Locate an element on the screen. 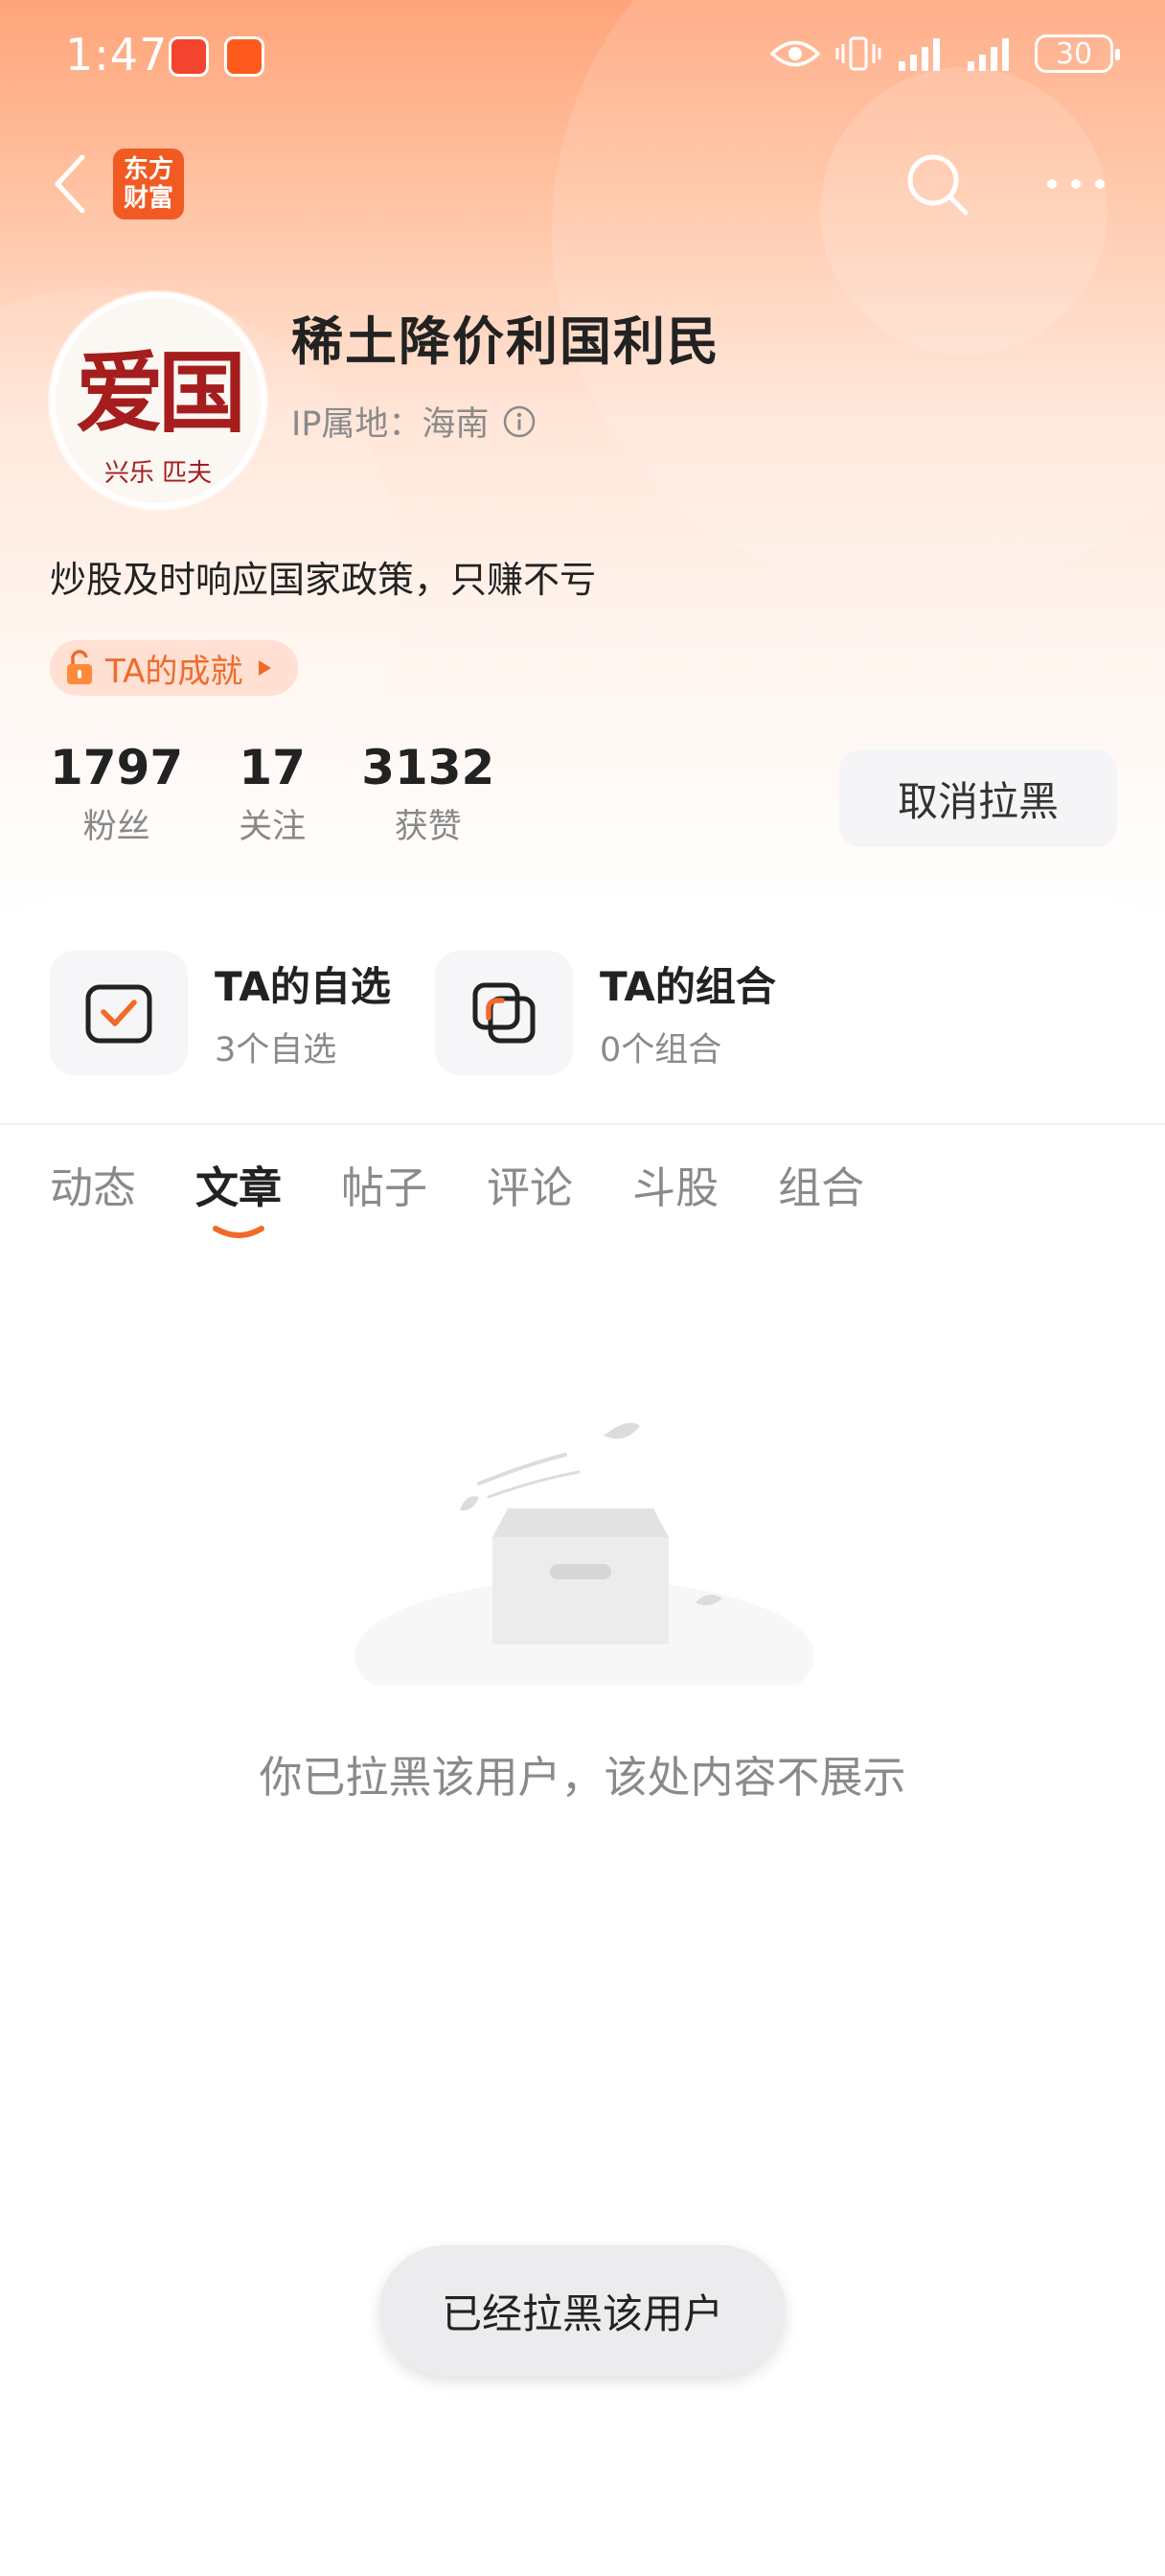 The width and height of the screenshot is (1165, 2576). status-time: 1:47 is located at coordinates (117, 54).